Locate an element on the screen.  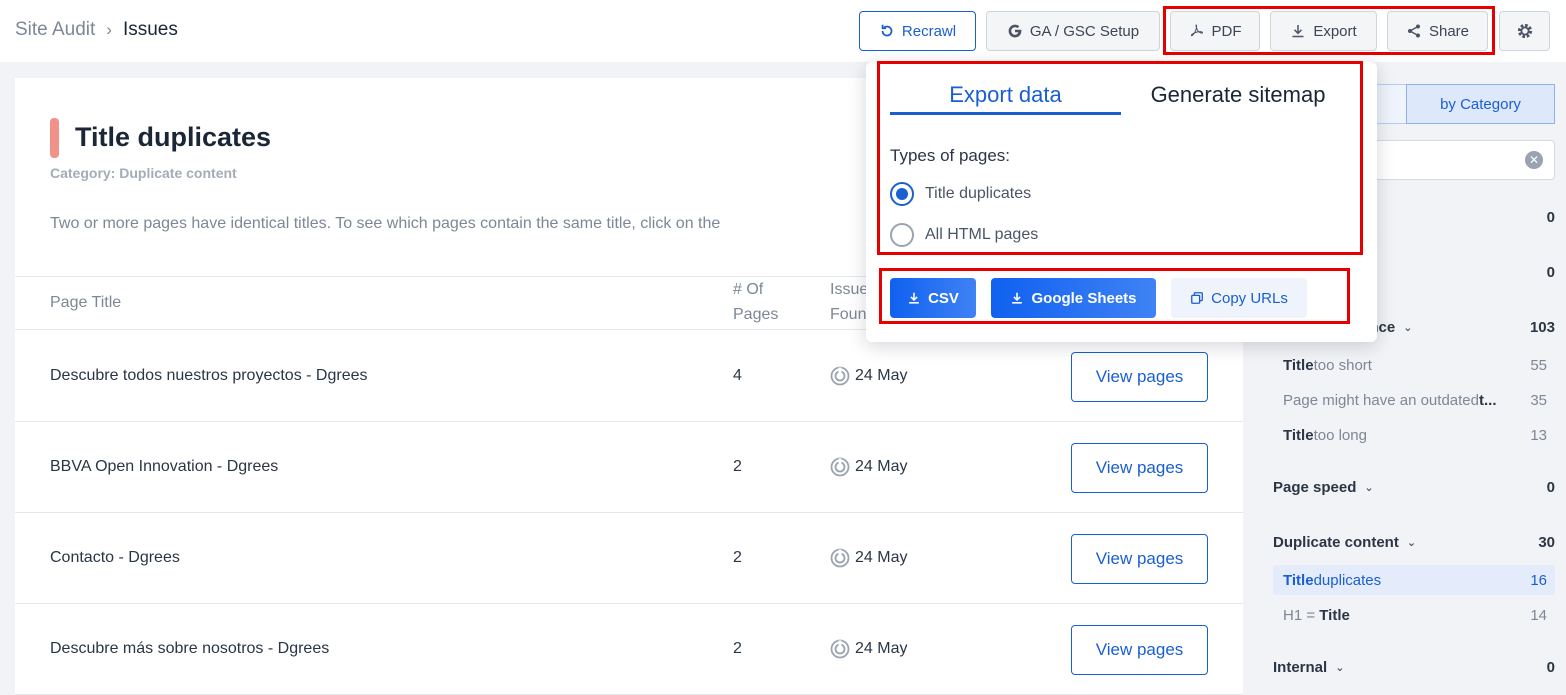
types-of-pages-label: Types of pages: is located at coordinates (950, 155).